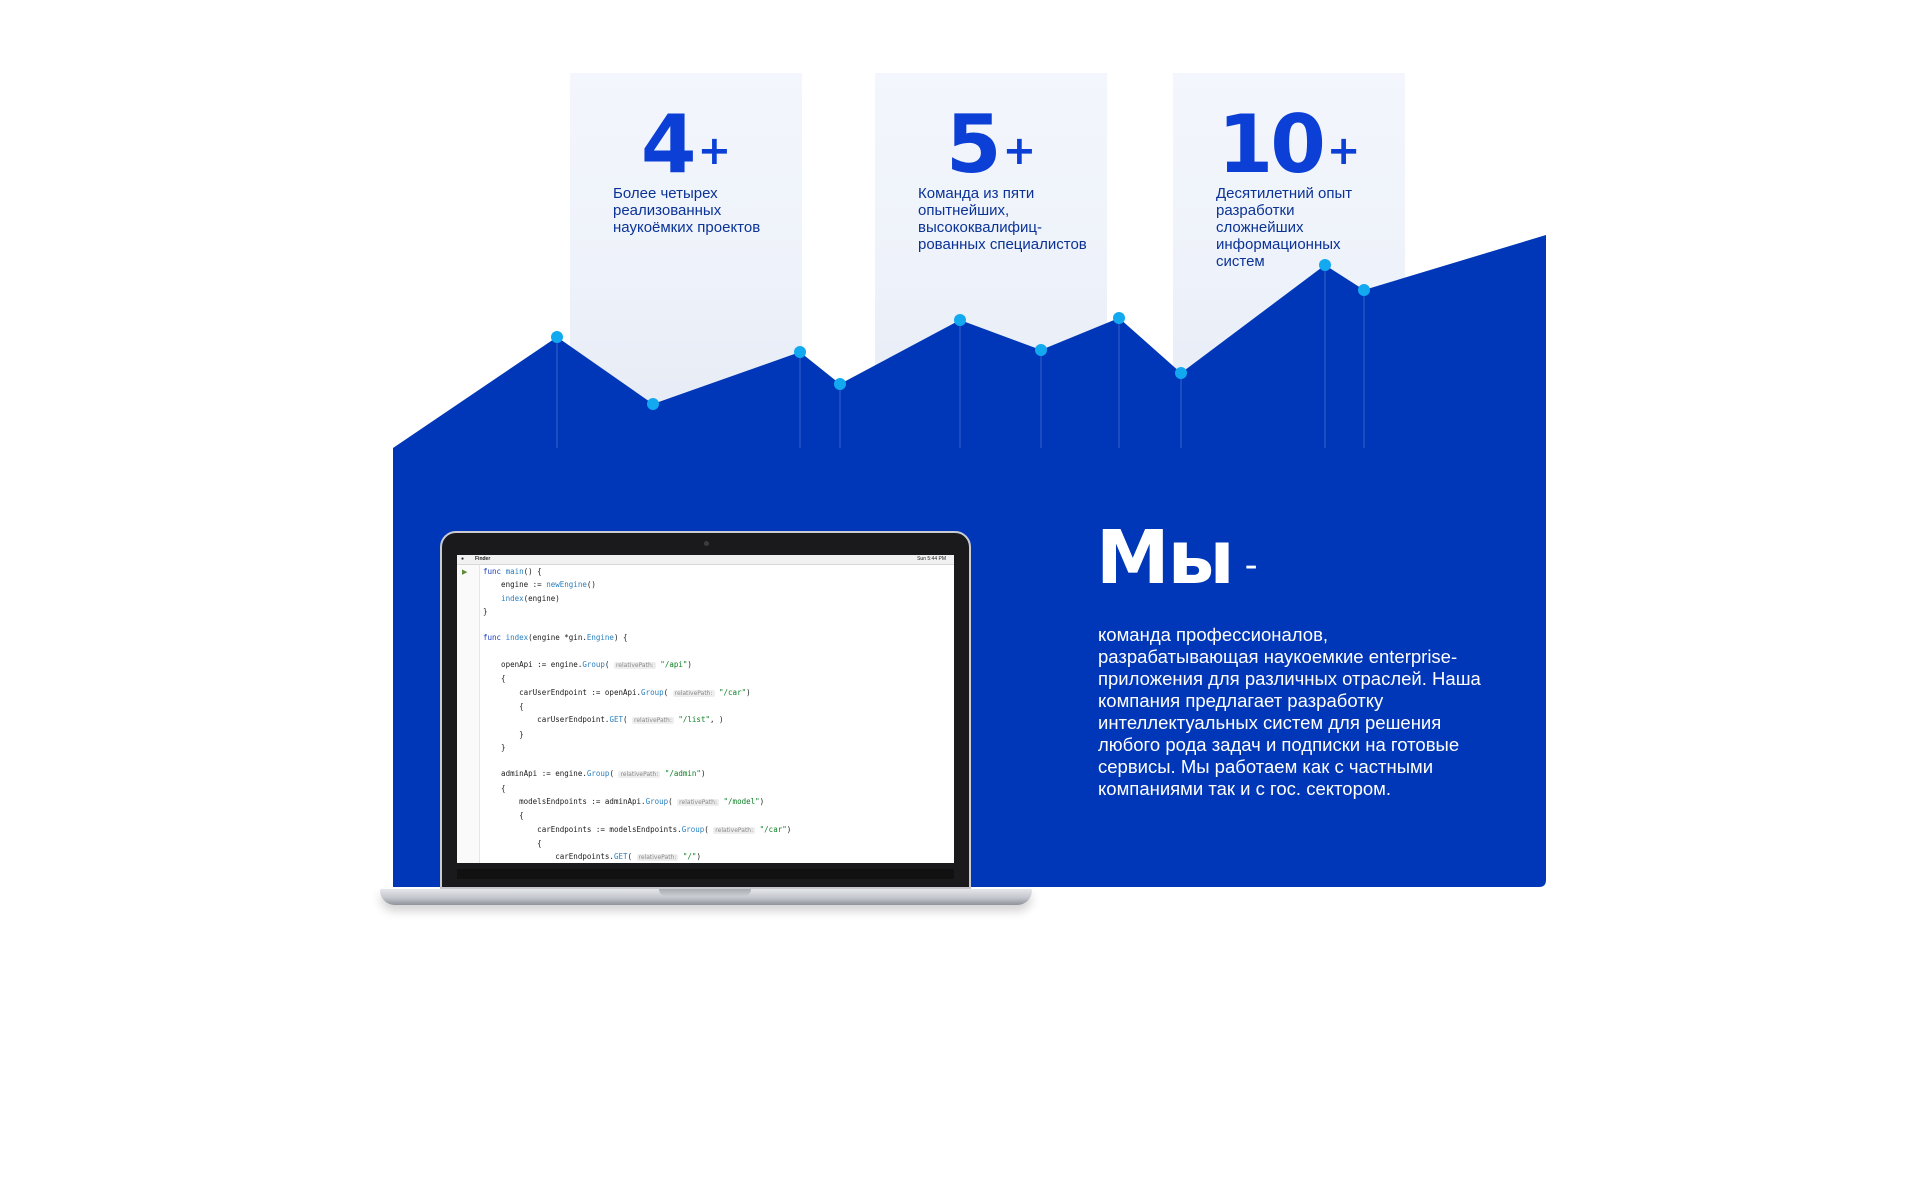  I want to click on code-line: index(engine), so click(530, 598).